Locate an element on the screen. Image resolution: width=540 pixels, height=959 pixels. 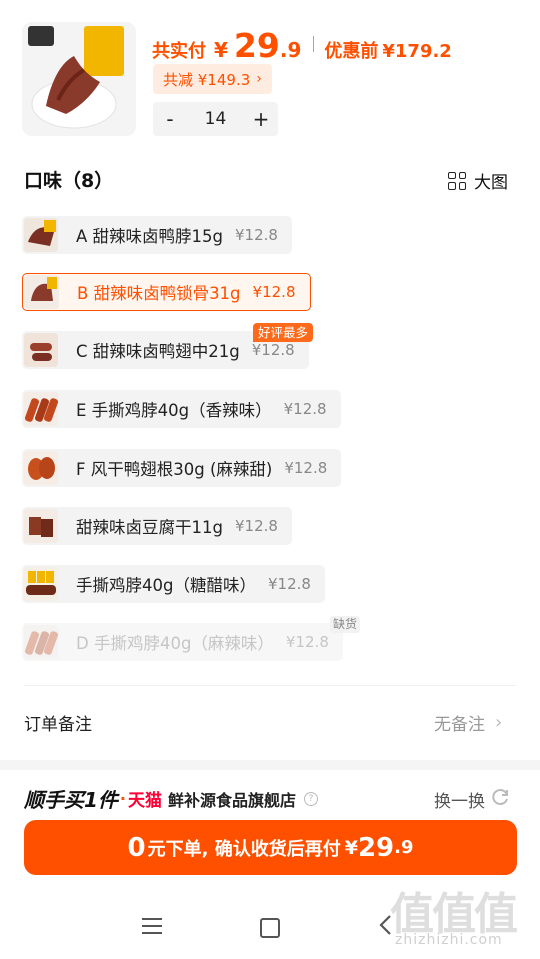
place-order-button: 0 元下单, 确认收货后再付 ¥ 29 .9 is located at coordinates (270, 847).